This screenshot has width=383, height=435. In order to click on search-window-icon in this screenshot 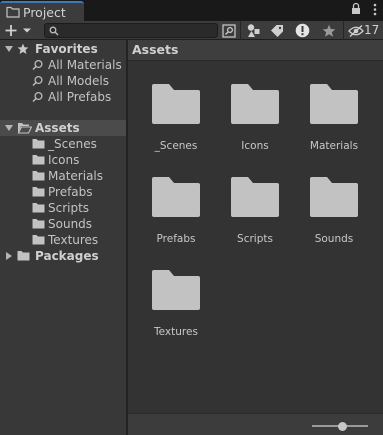, I will do `click(229, 30)`.